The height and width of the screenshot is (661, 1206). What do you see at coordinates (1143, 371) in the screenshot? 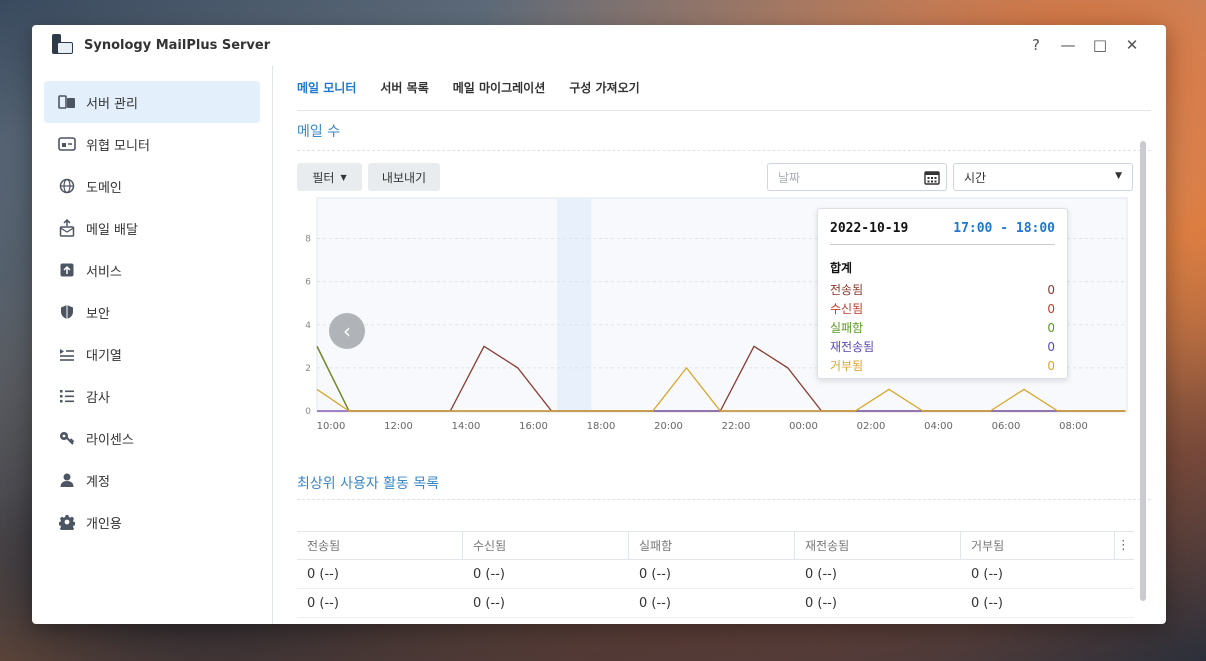
I see `scrollbar` at bounding box center [1143, 371].